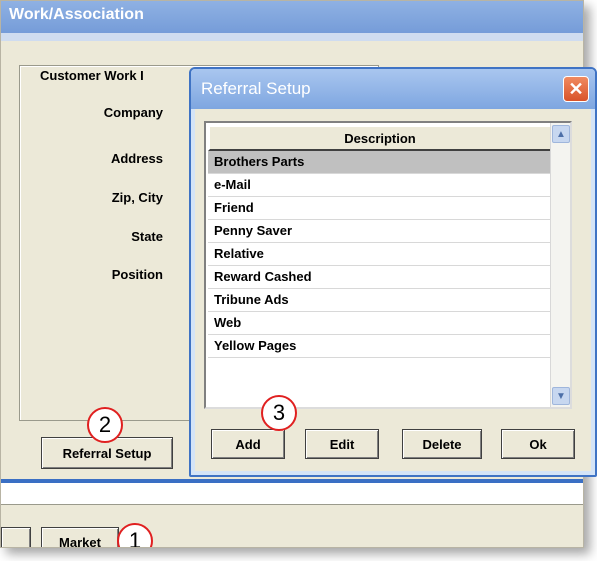 The image size is (597, 561). Describe the element at coordinates (16, 537) in the screenshot. I see `adjacent-tab-button` at that location.